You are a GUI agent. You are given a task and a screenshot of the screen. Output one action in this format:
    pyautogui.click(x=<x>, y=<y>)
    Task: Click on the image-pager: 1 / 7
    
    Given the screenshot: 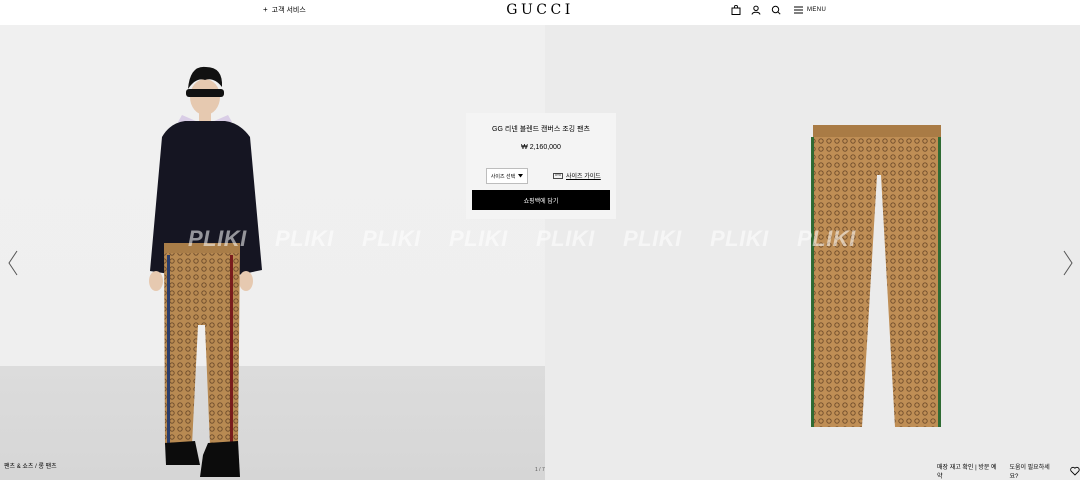 What is the action you would take?
    pyautogui.click(x=540, y=470)
    